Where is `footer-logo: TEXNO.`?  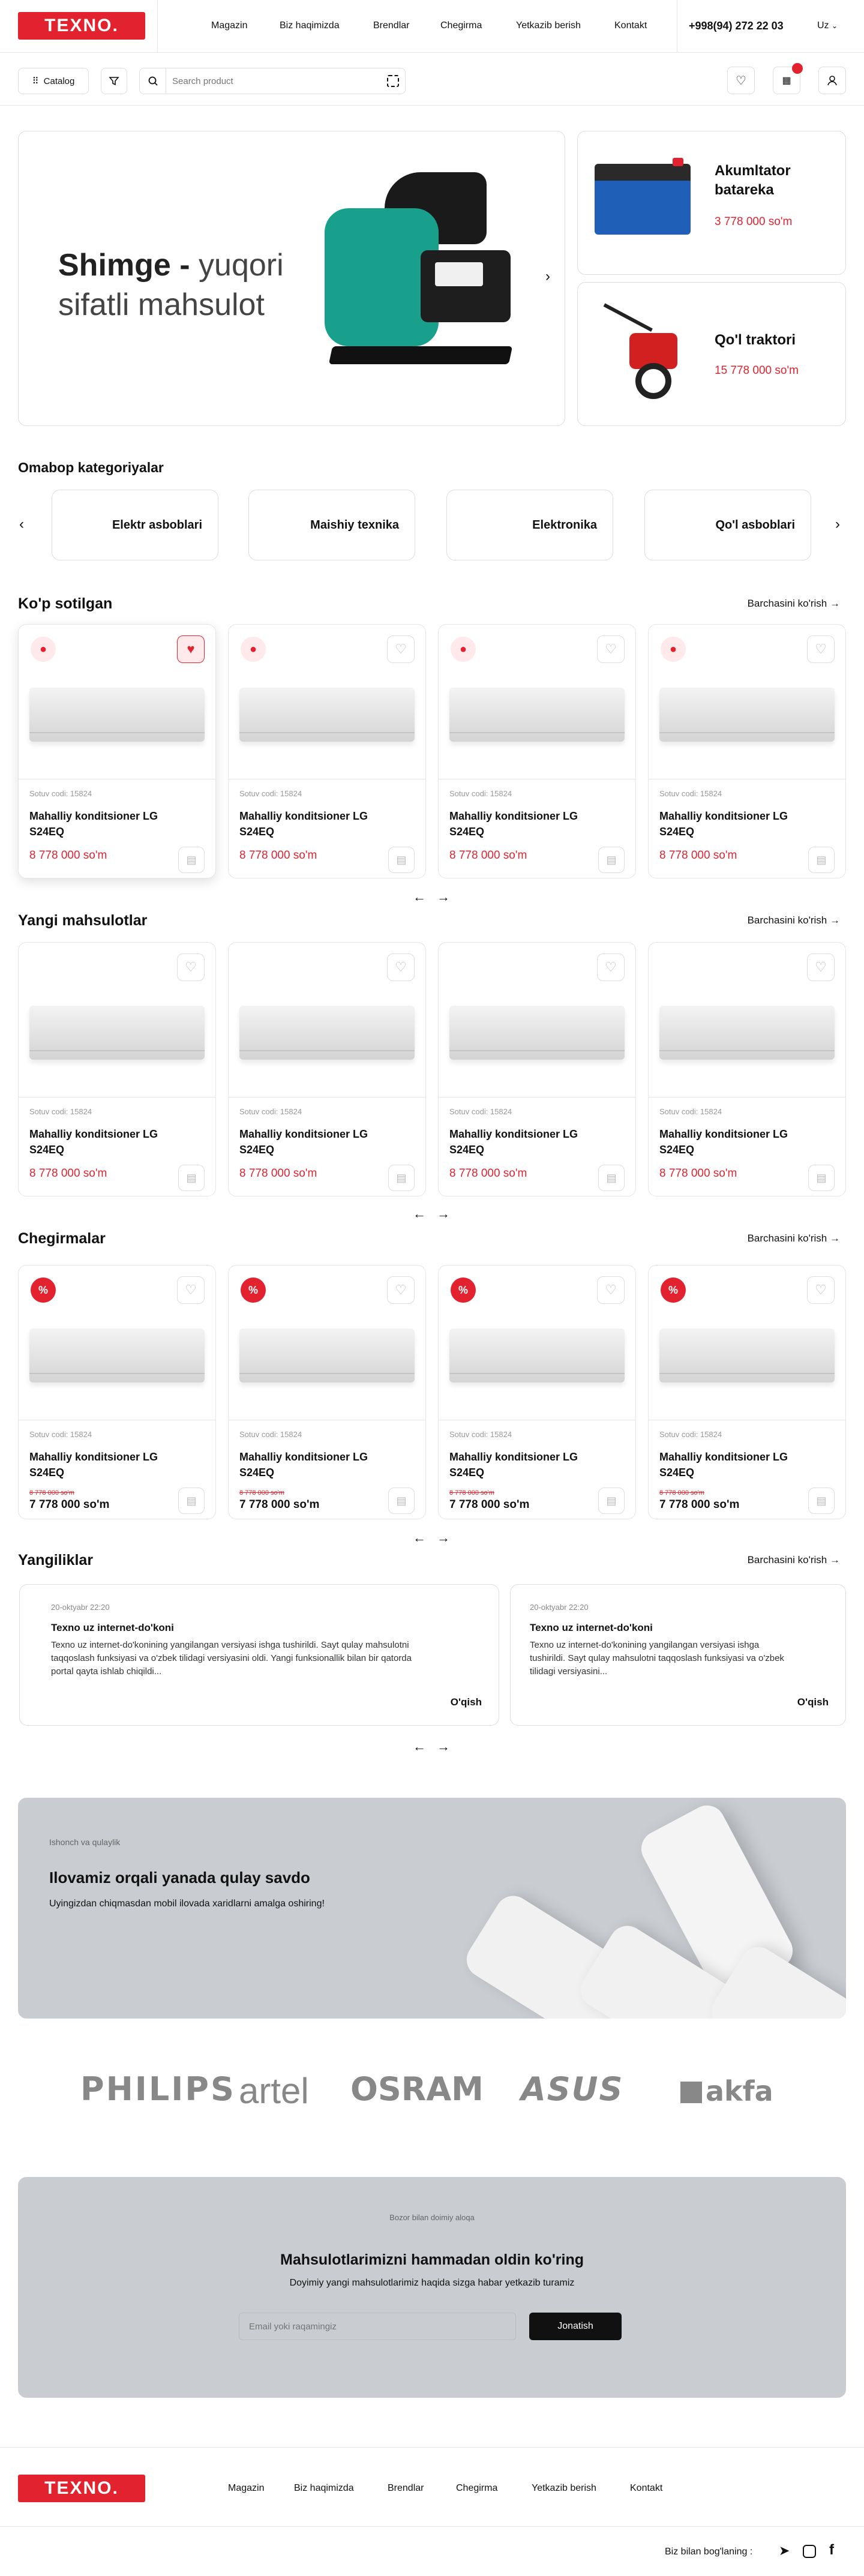
footer-logo: TEXNO. is located at coordinates (81, 2488).